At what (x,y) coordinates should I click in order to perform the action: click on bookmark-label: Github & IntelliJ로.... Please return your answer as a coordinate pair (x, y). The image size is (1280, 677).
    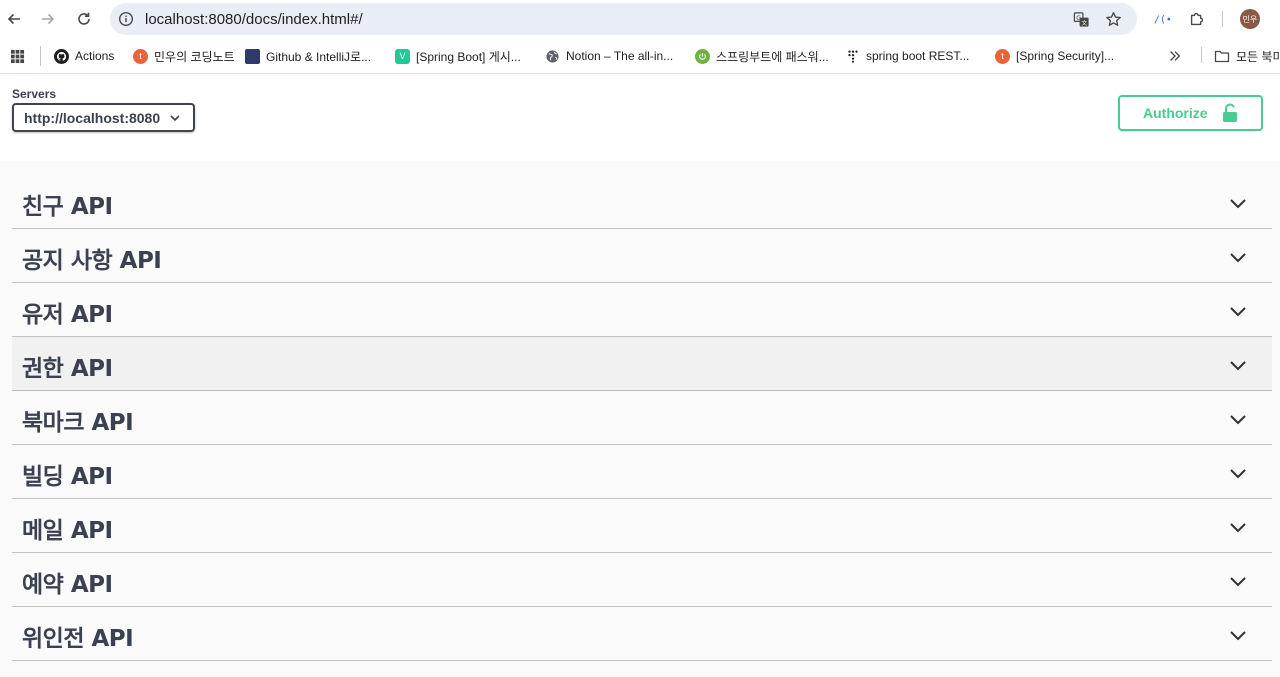
    Looking at the image, I should click on (319, 56).